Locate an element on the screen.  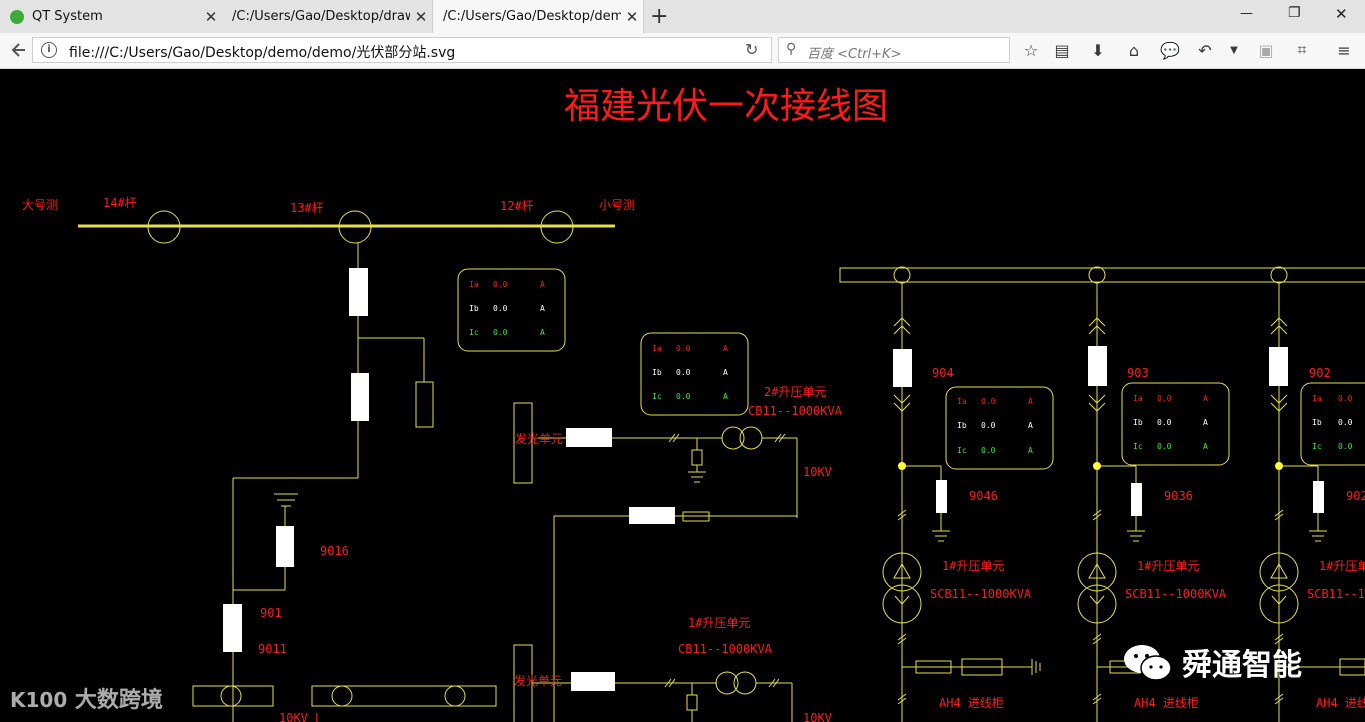
switch-9046: 9046 is located at coordinates (983, 496).